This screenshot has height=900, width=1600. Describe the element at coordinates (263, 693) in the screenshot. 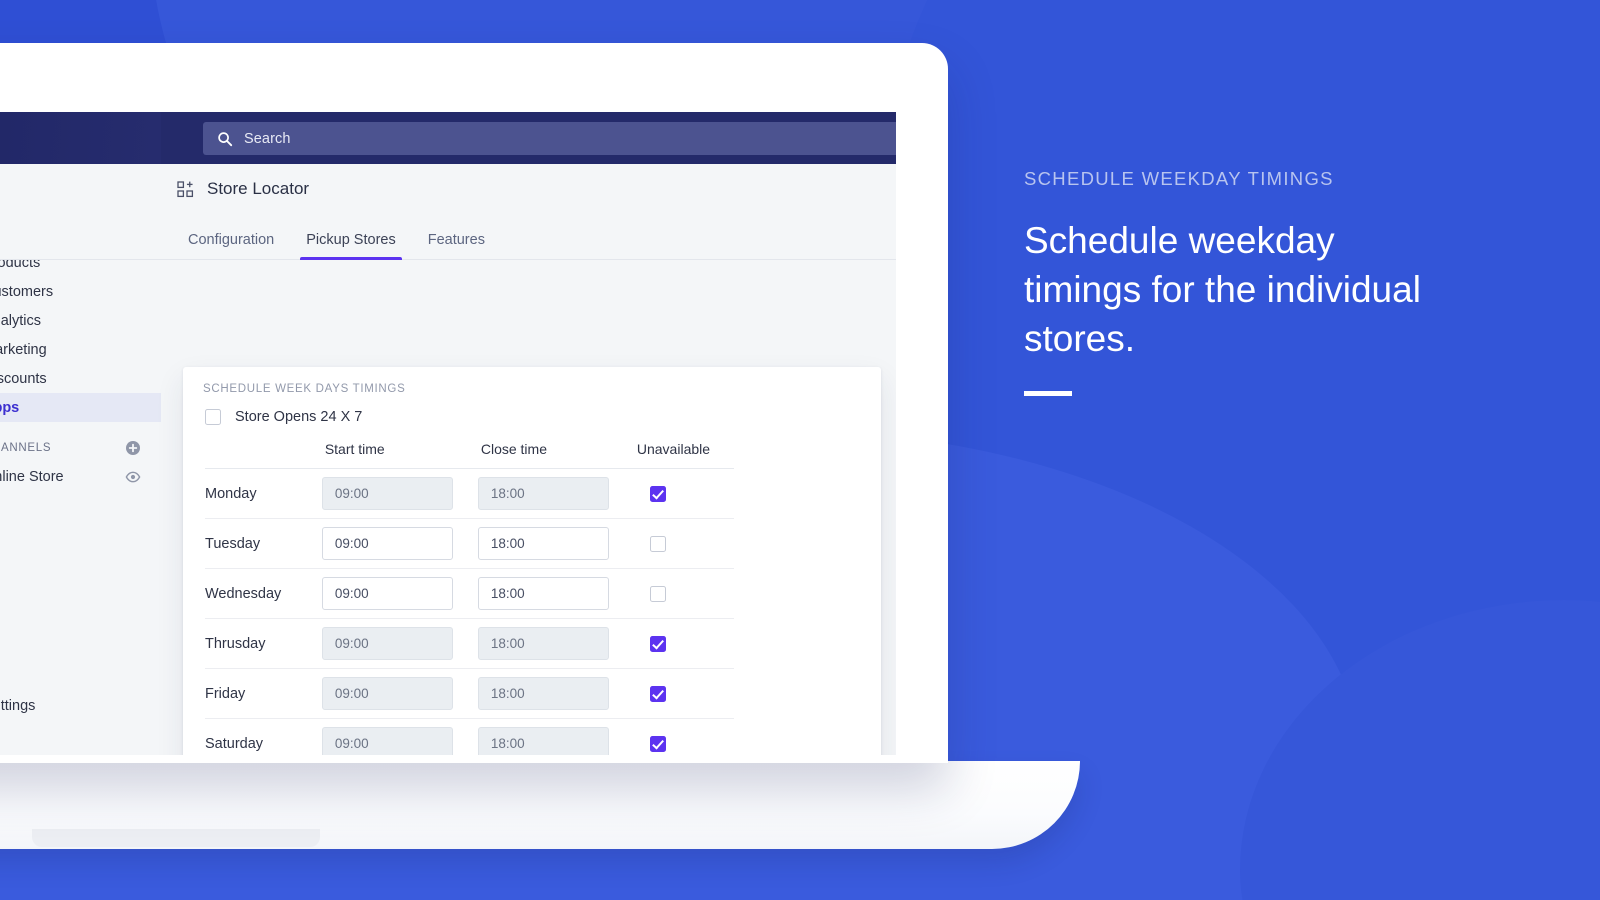

I see `cell-day: Friday` at that location.